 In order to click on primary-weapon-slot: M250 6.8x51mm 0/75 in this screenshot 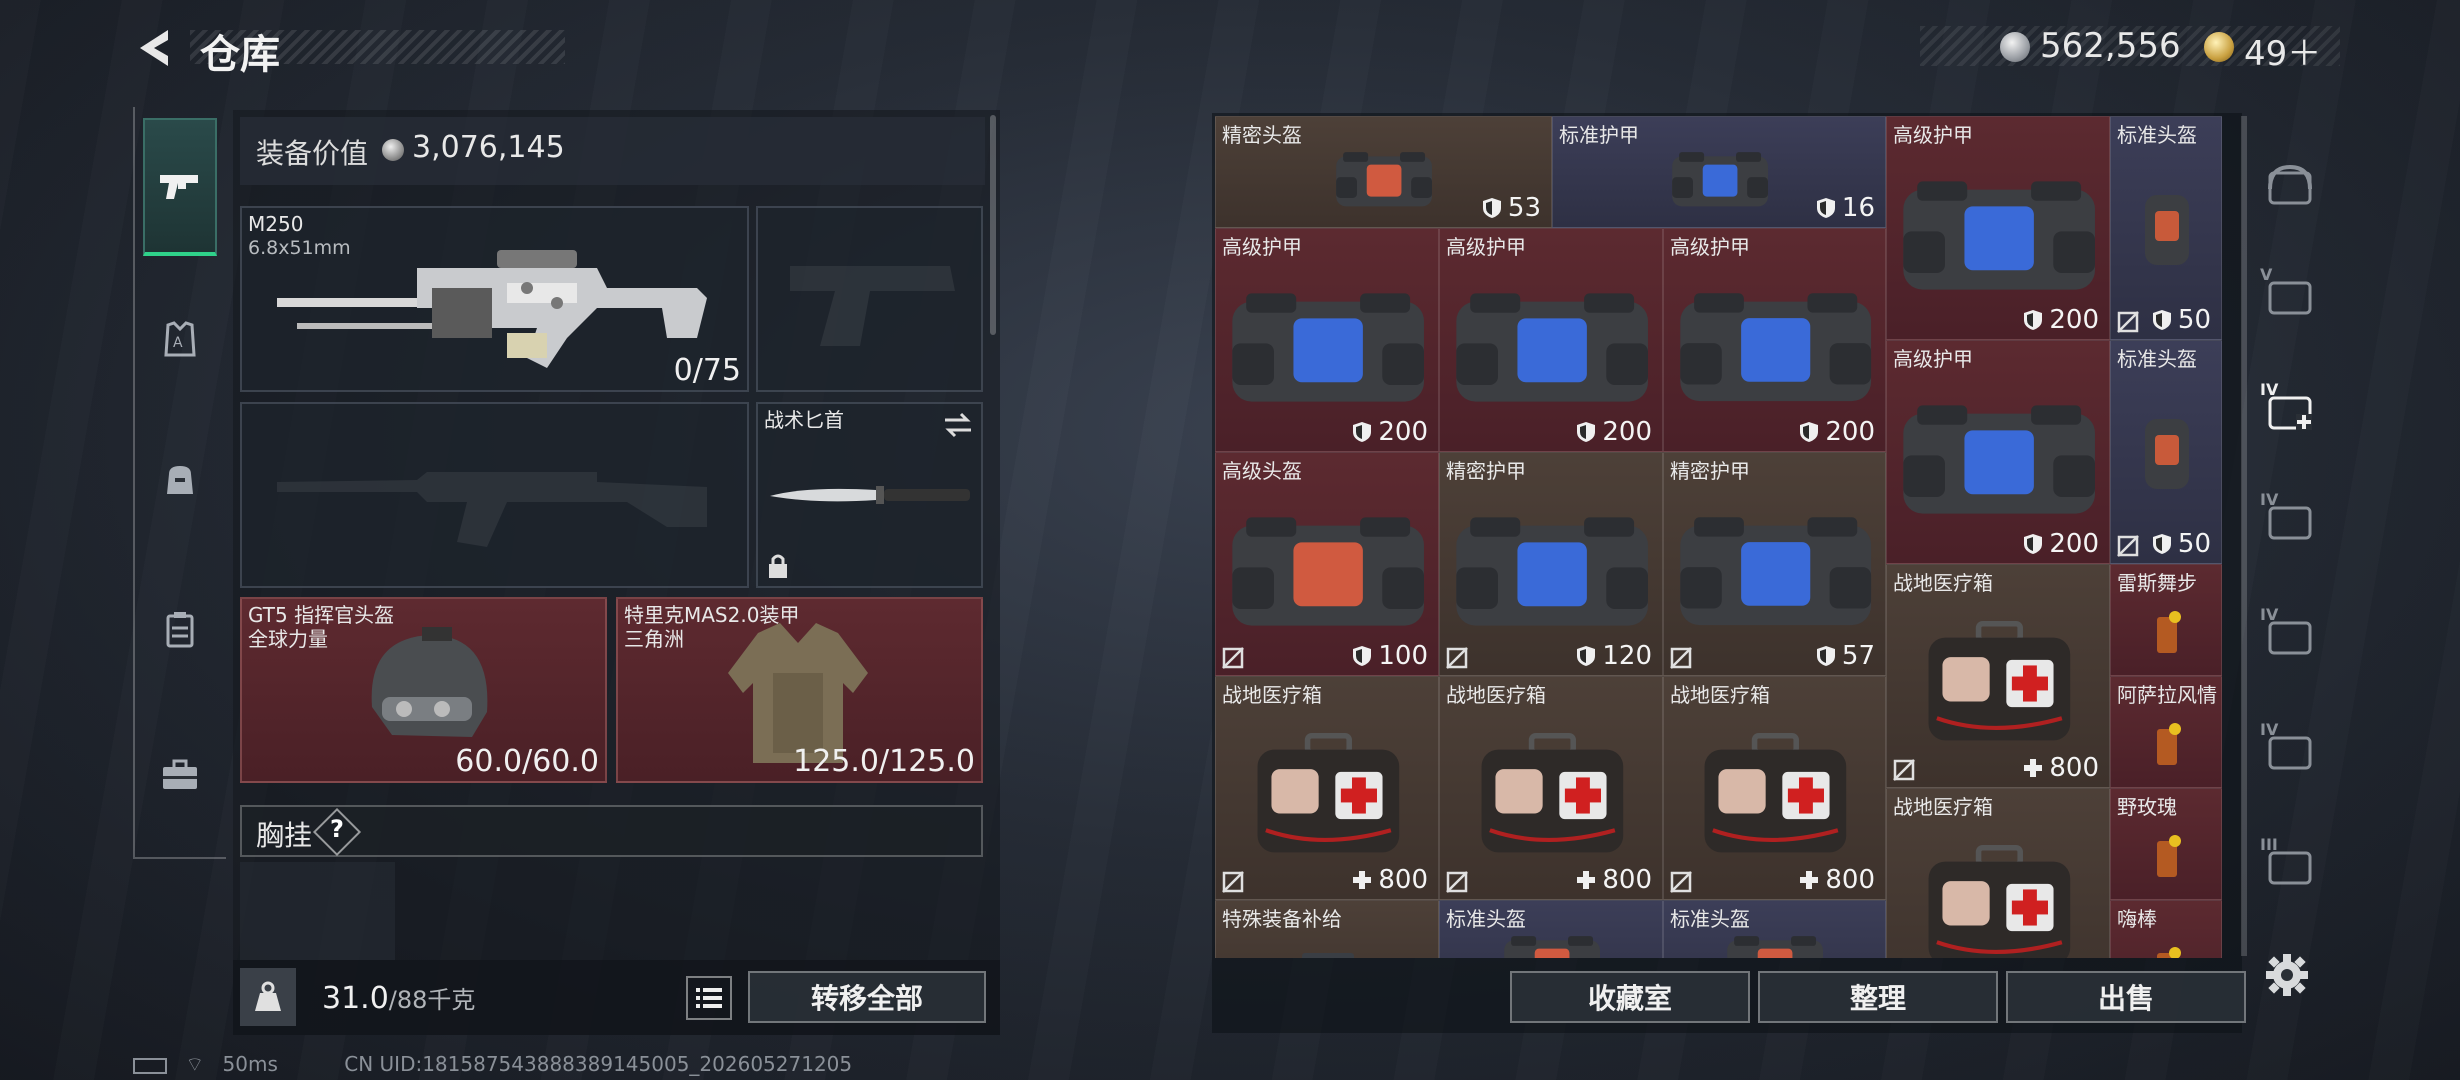, I will do `click(494, 299)`.